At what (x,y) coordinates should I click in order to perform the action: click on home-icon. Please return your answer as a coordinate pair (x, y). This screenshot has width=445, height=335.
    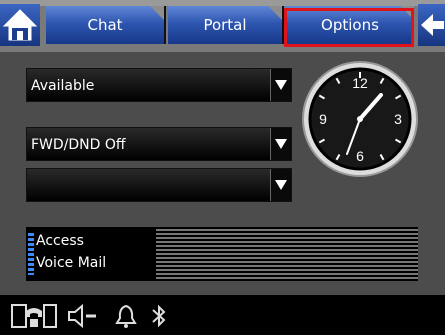
    Looking at the image, I should click on (20, 25).